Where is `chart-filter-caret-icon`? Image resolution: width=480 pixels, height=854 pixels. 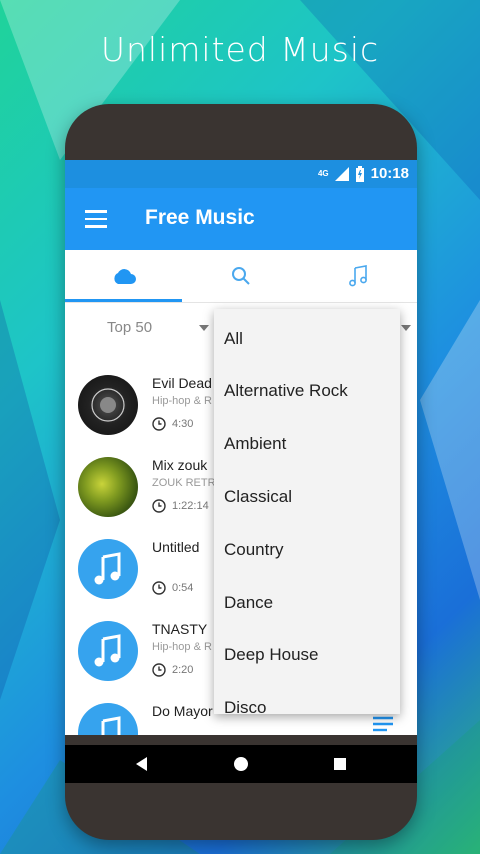 chart-filter-caret-icon is located at coordinates (204, 328).